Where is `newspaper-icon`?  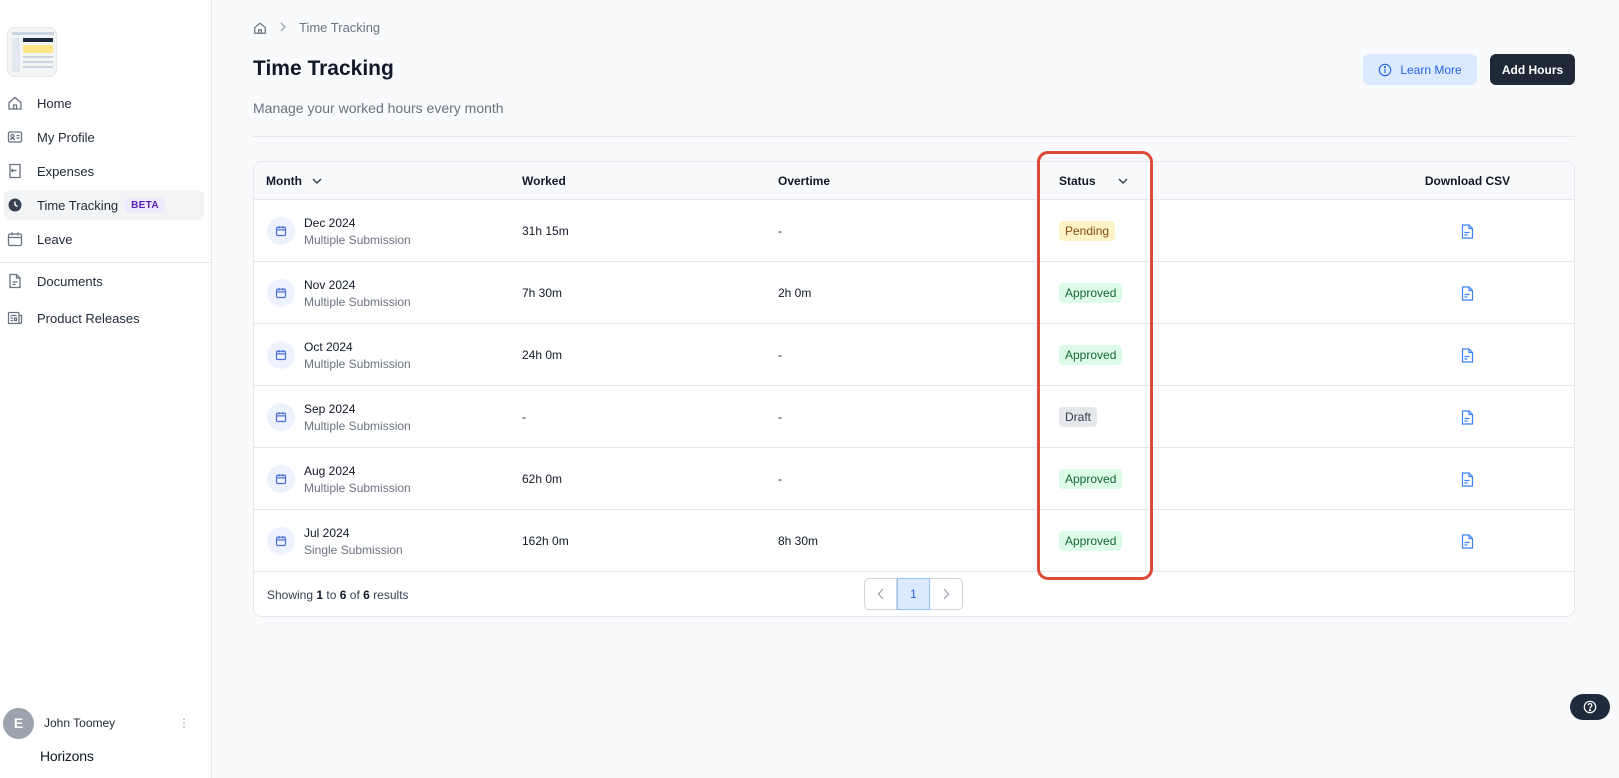 newspaper-icon is located at coordinates (15, 318).